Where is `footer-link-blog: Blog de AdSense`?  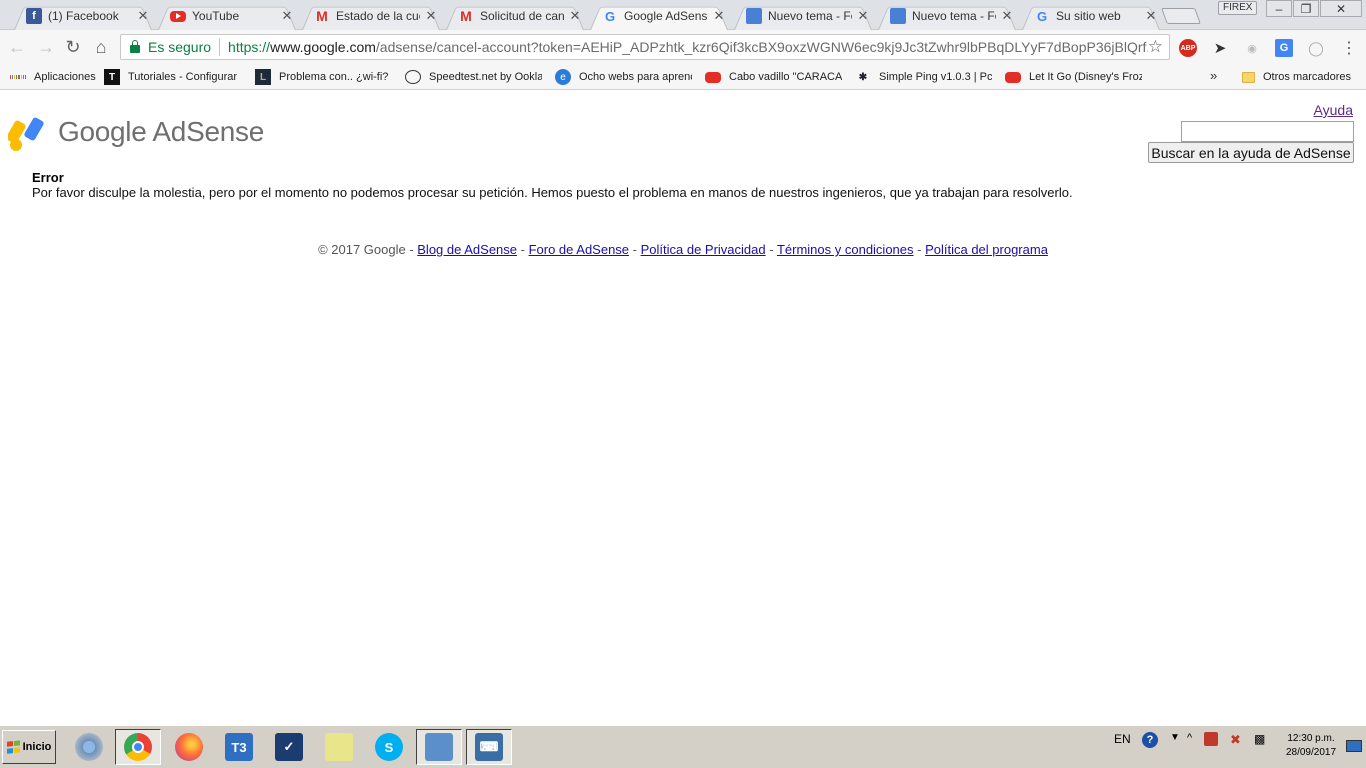 footer-link-blog: Blog de AdSense is located at coordinates (467, 249).